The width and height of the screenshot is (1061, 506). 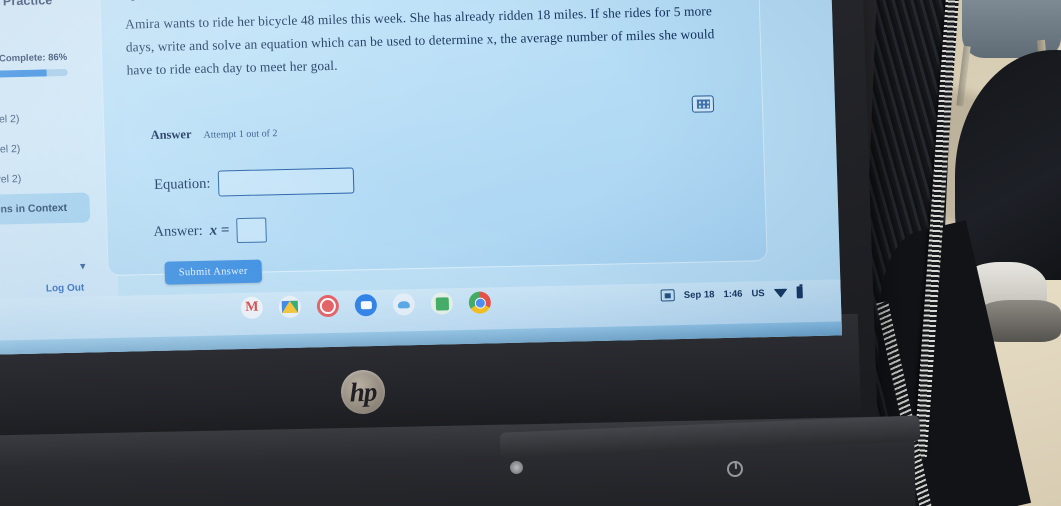 What do you see at coordinates (442, 303) in the screenshot?
I see `google-contacts-icon` at bounding box center [442, 303].